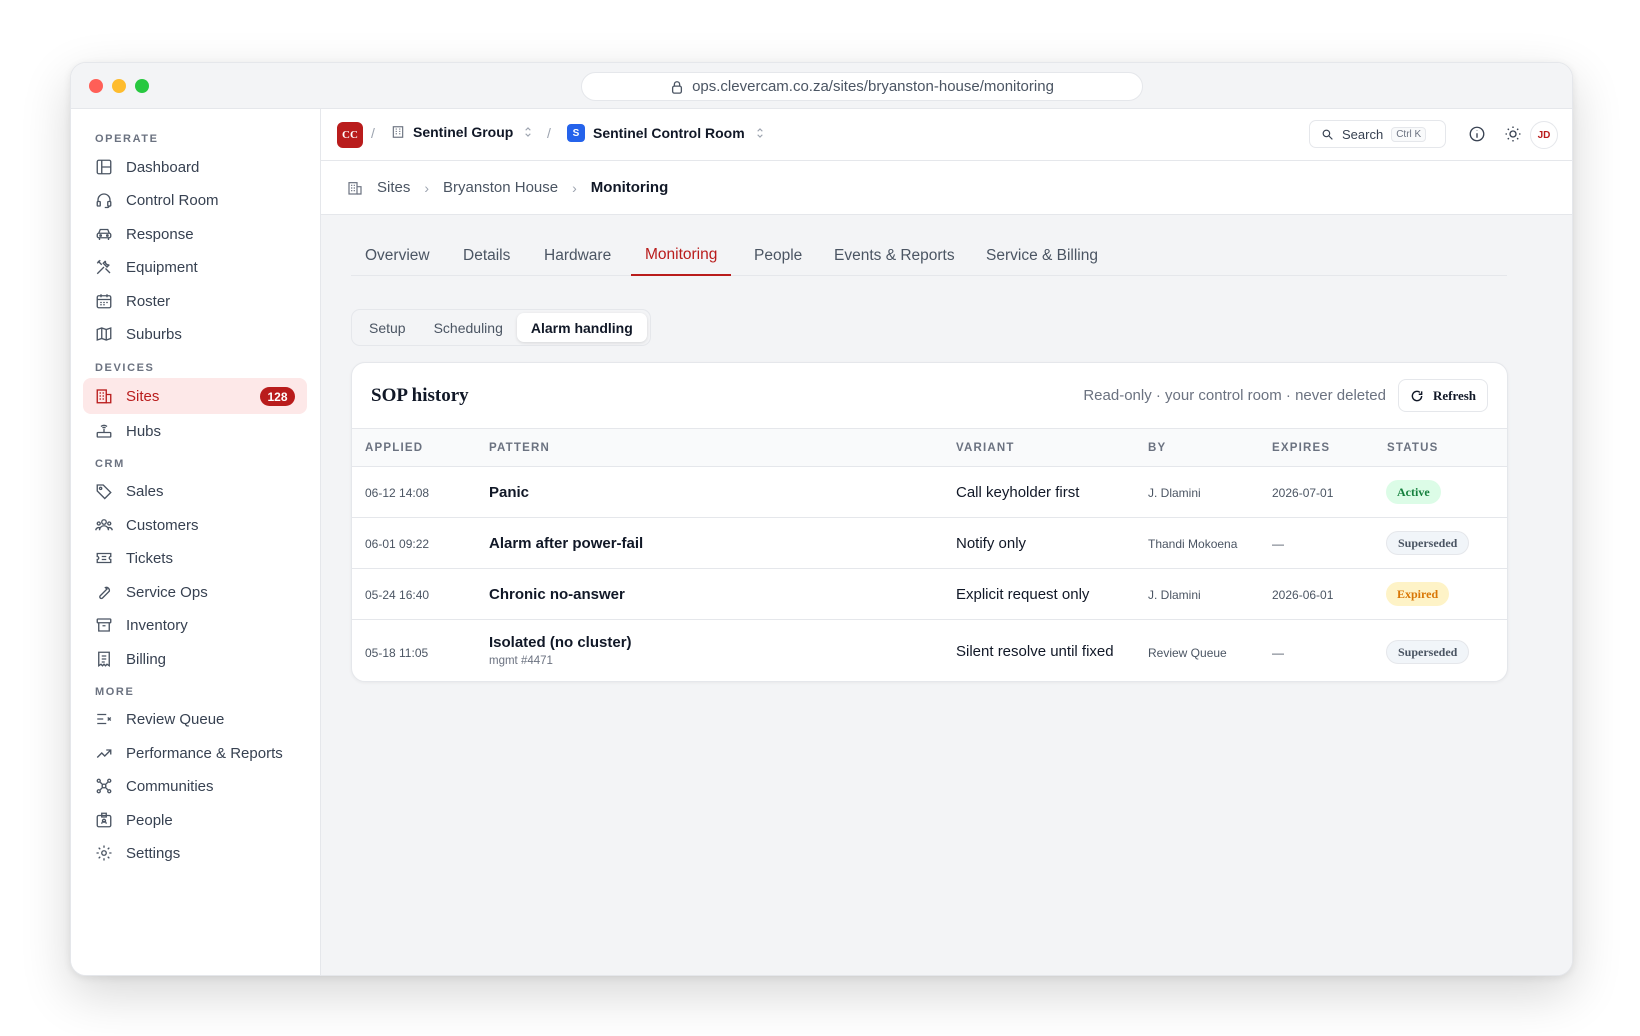 This screenshot has width=1640, height=1036. I want to click on sidebar-item-roster: Roster, so click(195, 301).